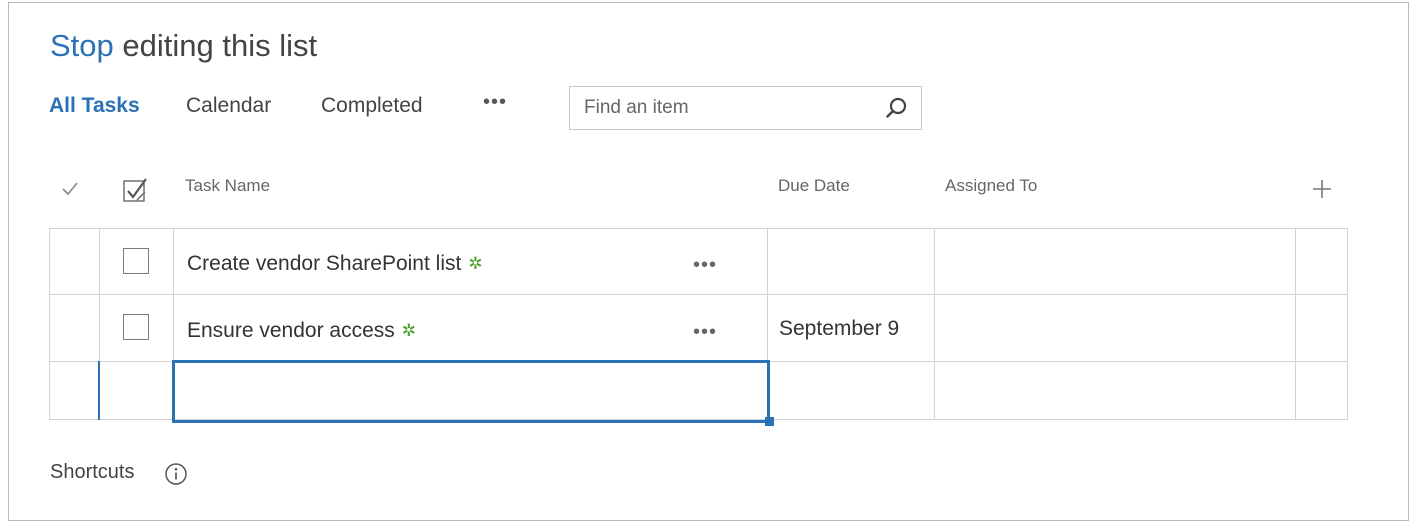 The image size is (1419, 529). I want to click on view-completed: Completed, so click(372, 106).